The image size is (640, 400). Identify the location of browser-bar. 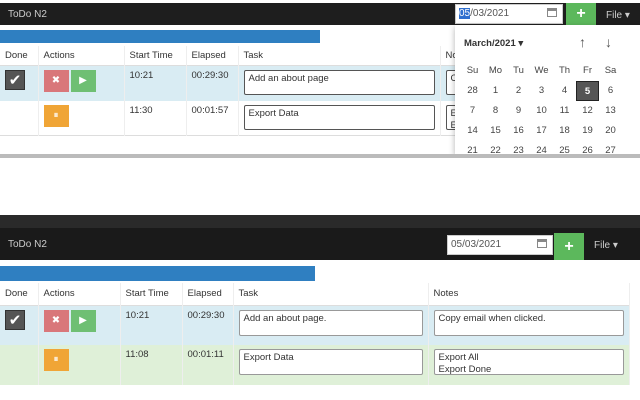
(320, 221).